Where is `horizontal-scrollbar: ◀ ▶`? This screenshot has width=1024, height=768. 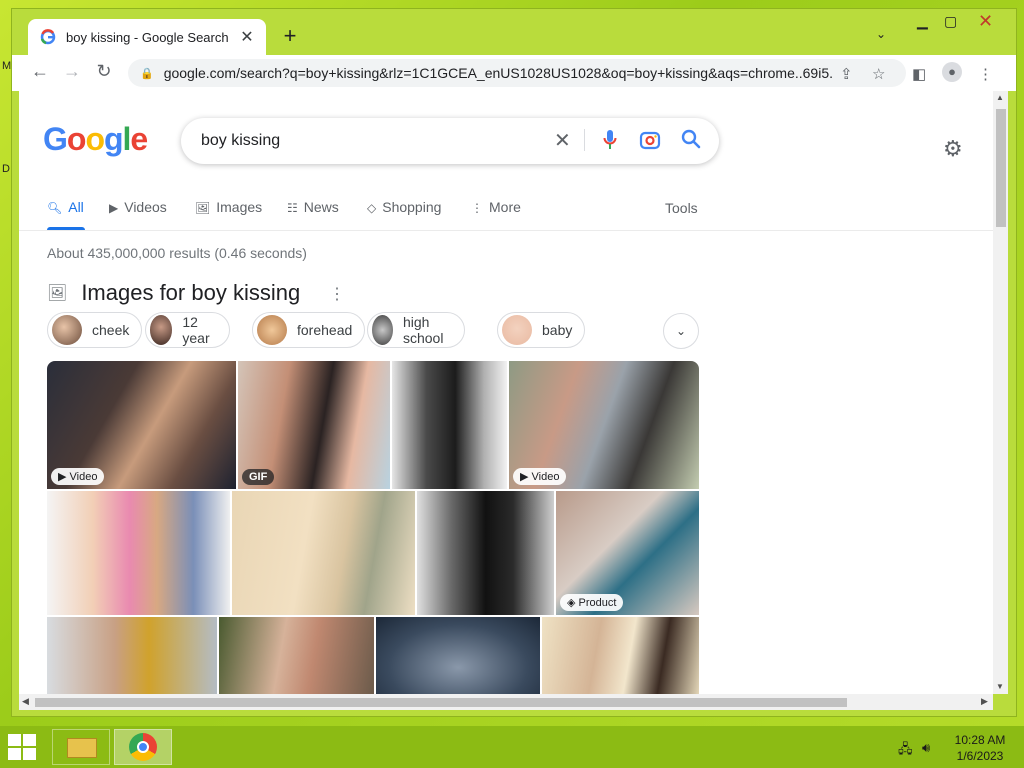
horizontal-scrollbar: ◀ ▶ is located at coordinates (506, 702).